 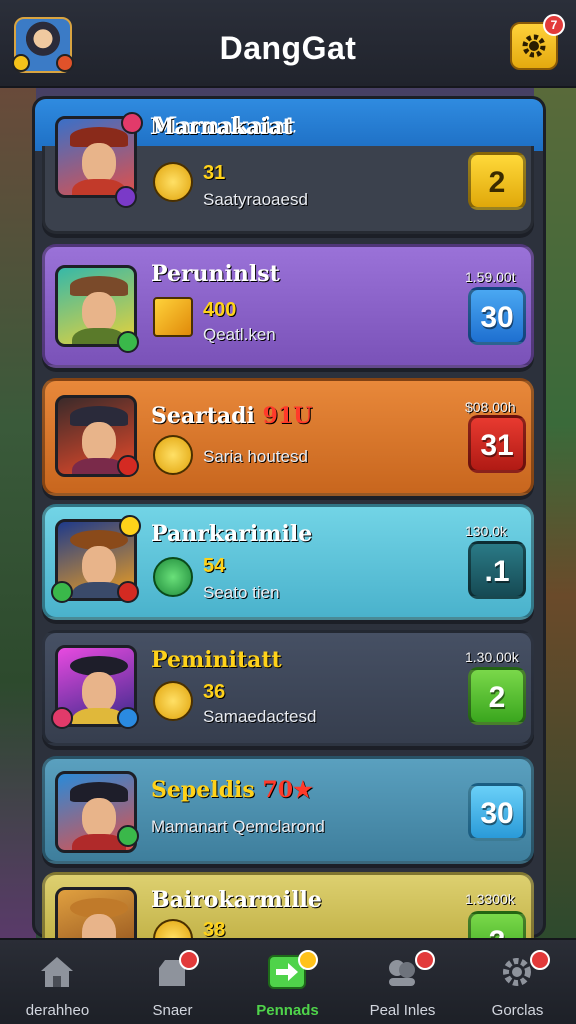 I want to click on gear-icon, so click(x=534, y=46).